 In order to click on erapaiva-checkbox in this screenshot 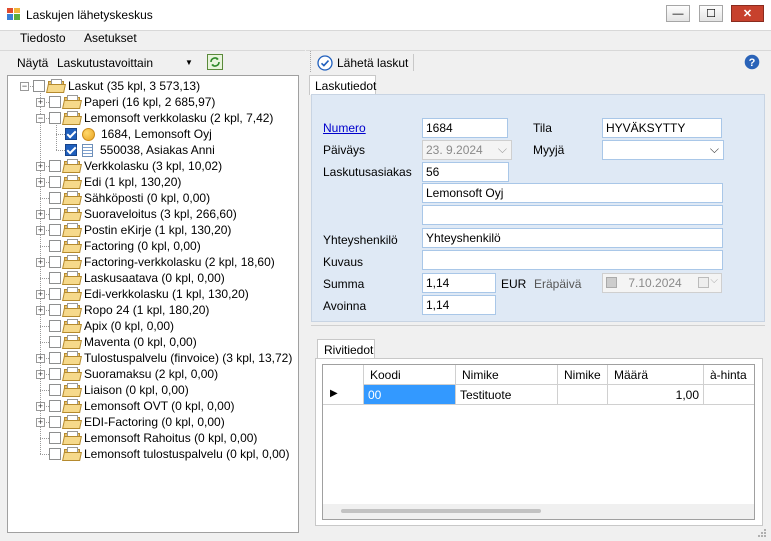, I will do `click(611, 282)`.